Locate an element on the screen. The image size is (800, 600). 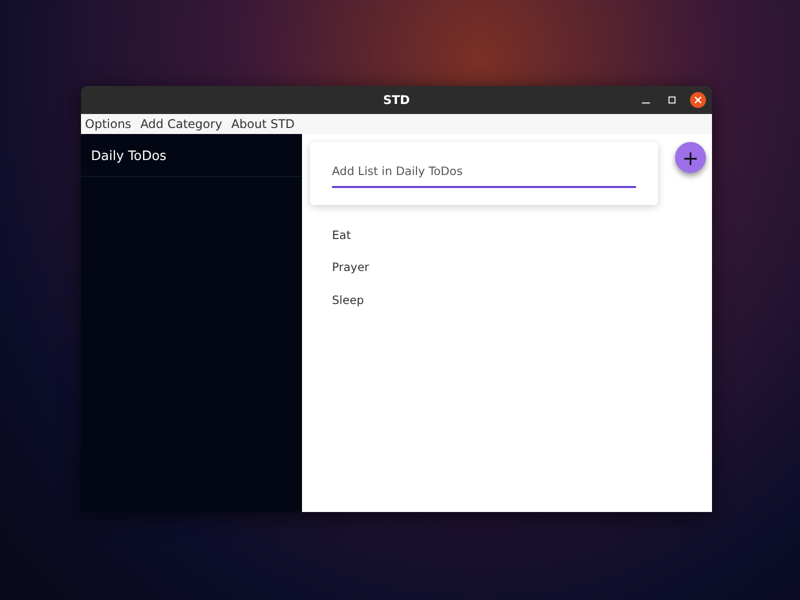
menu-item: Options is located at coordinates (108, 124).